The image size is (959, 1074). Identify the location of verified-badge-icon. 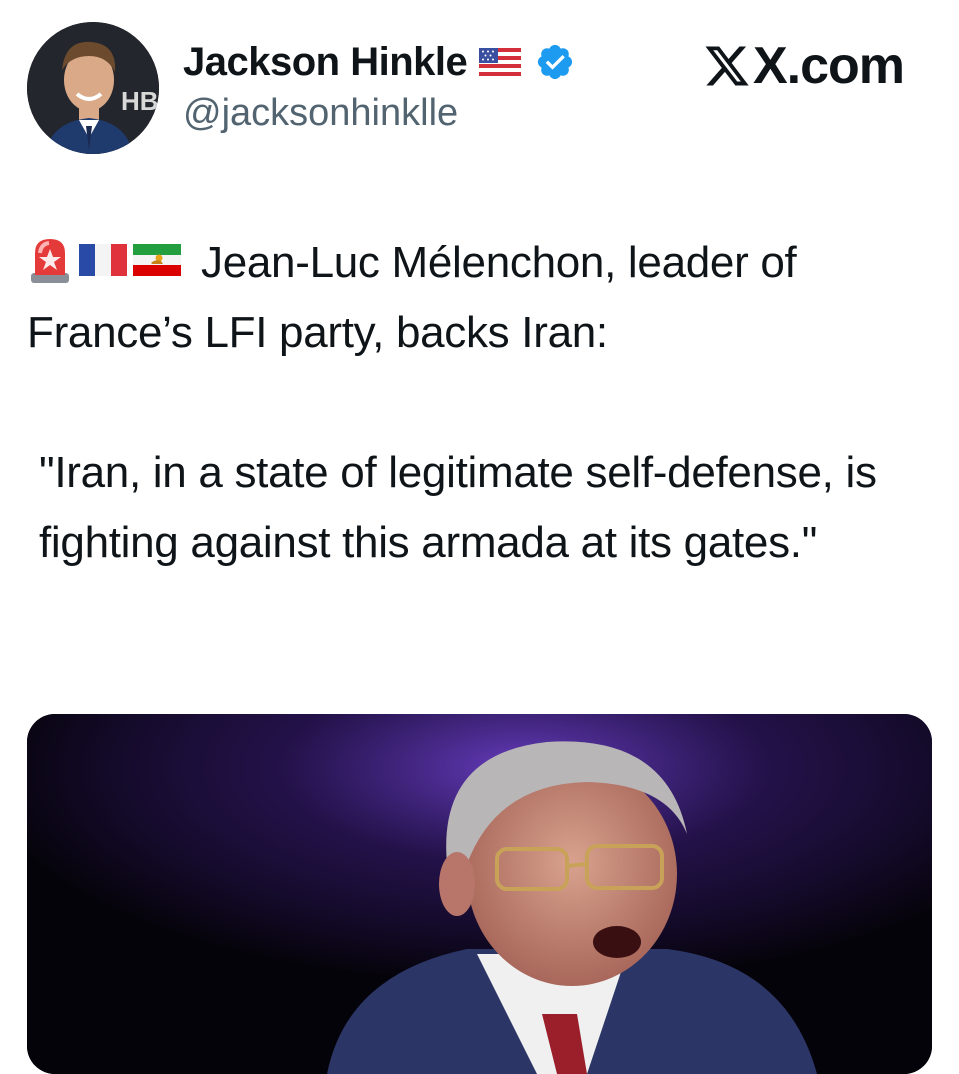
(555, 62).